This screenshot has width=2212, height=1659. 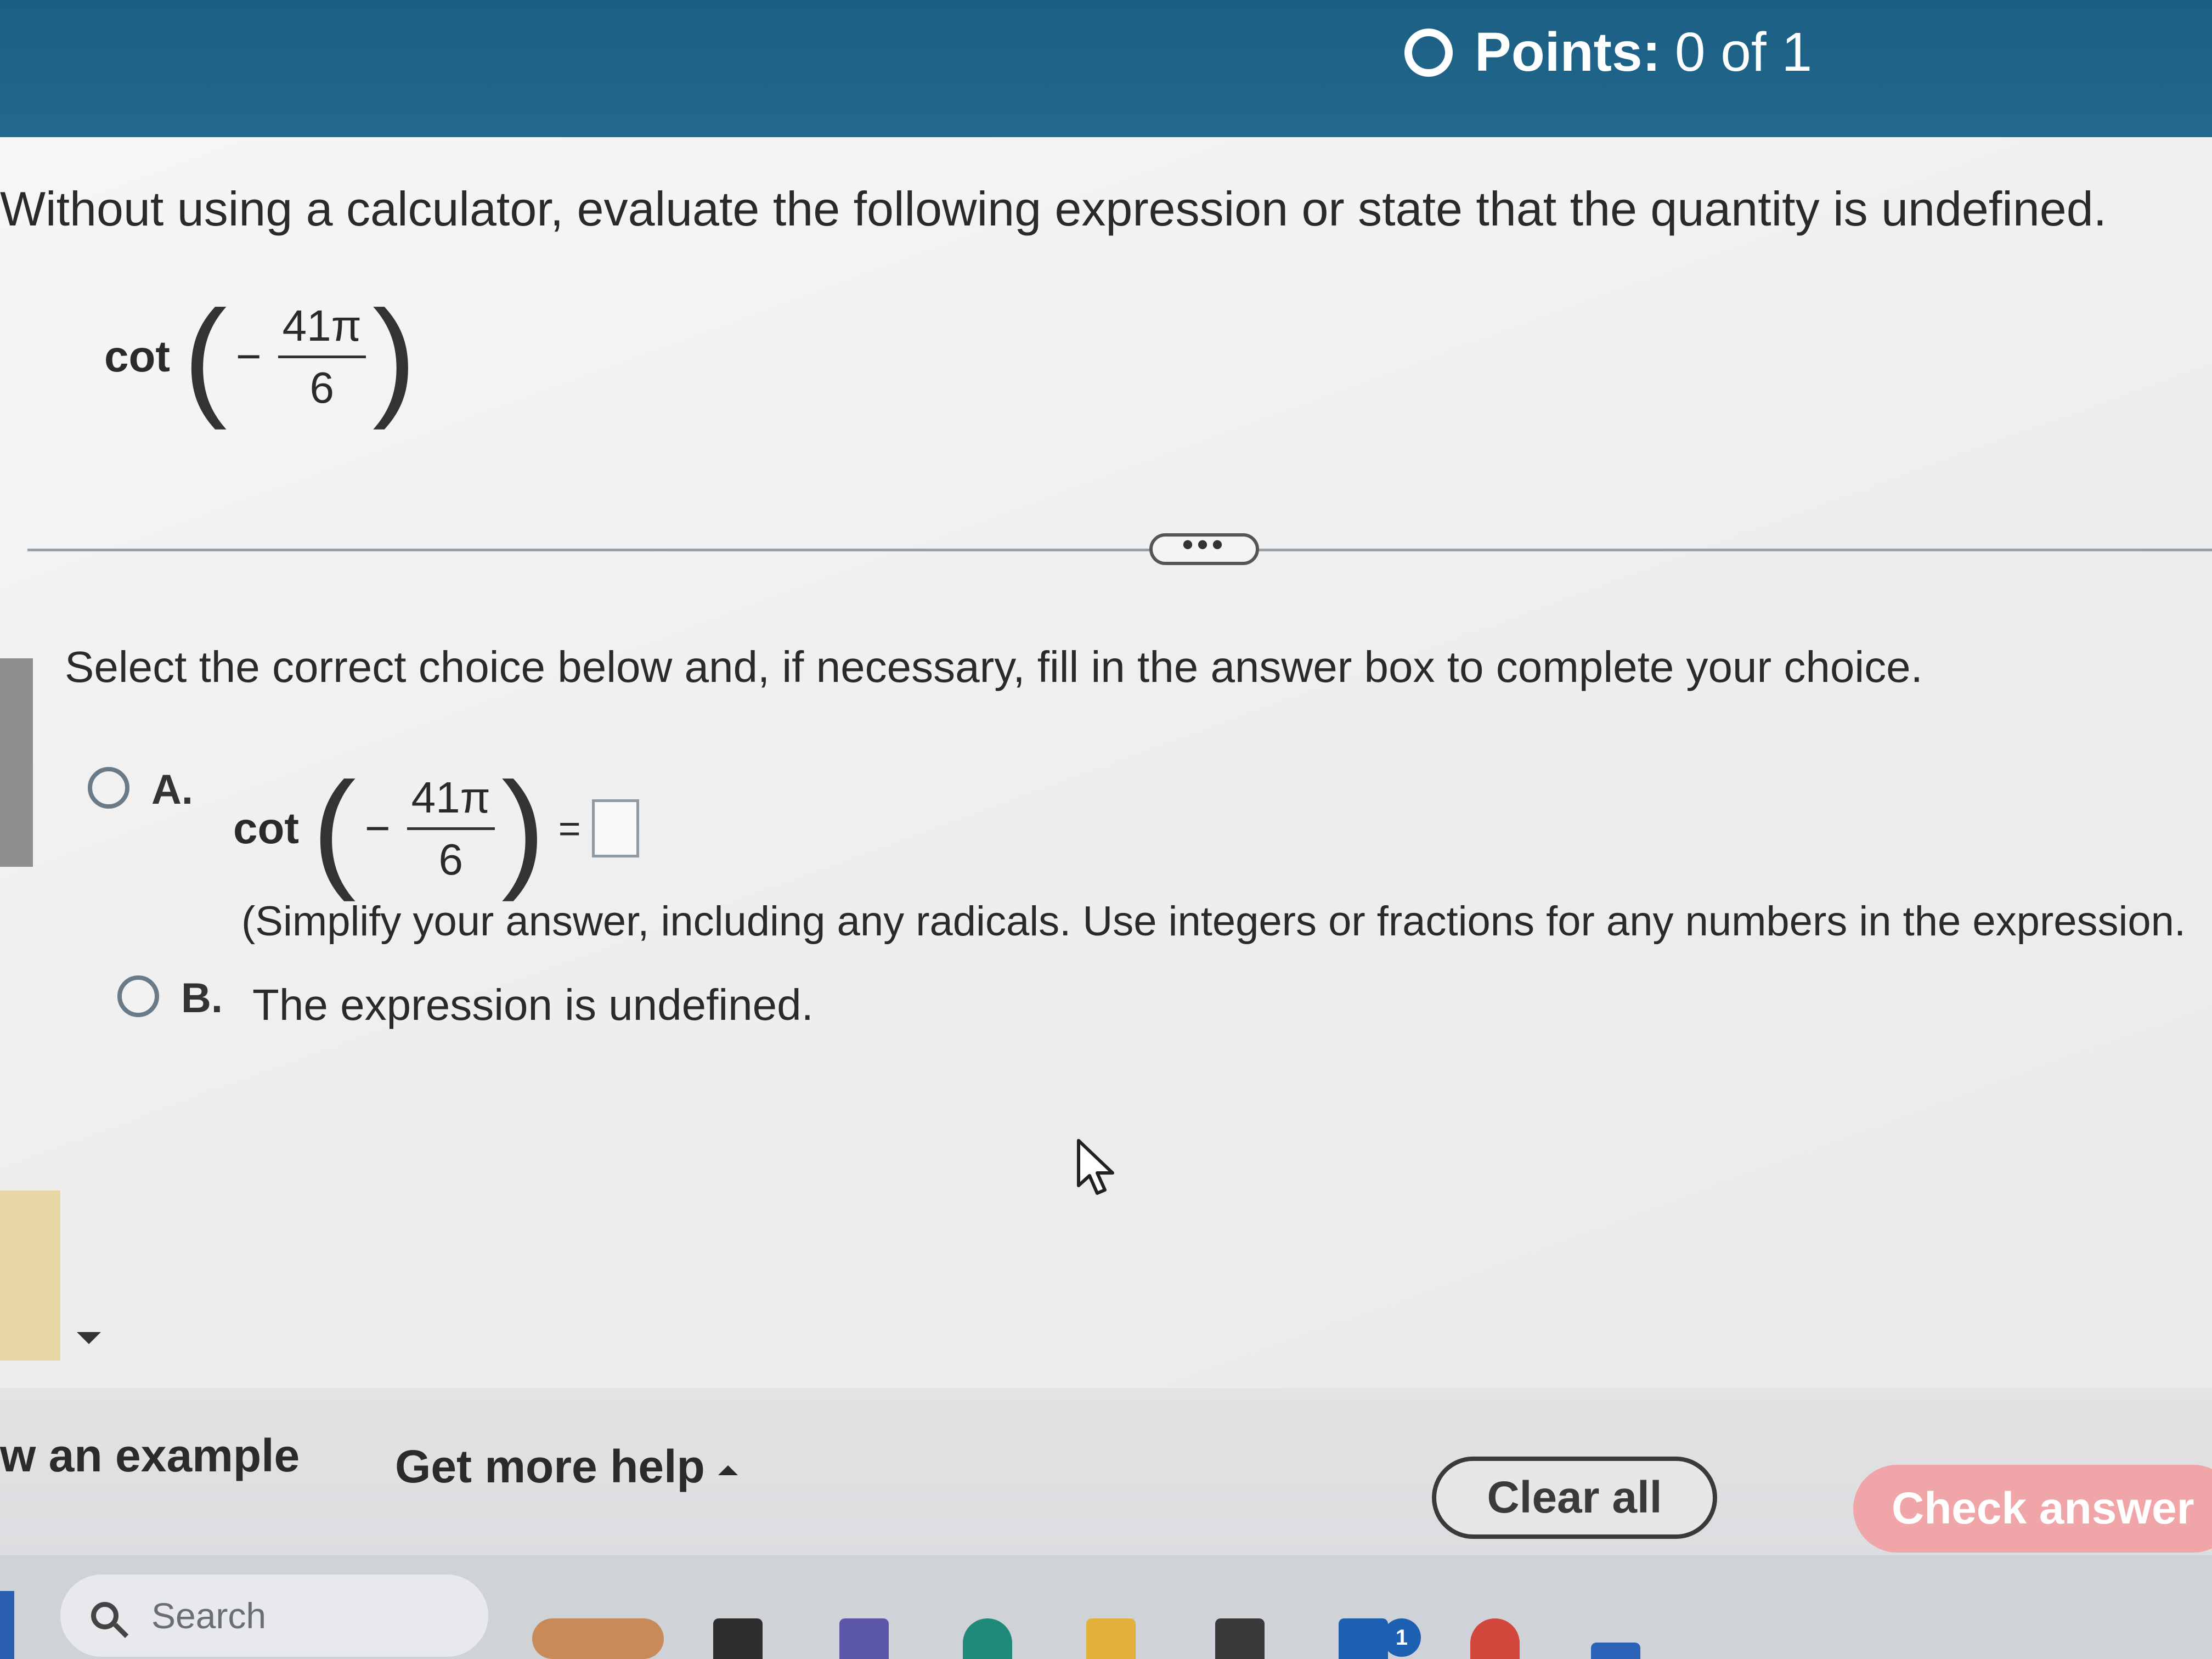 What do you see at coordinates (274, 1616) in the screenshot?
I see `taskbar-search-box: Search` at bounding box center [274, 1616].